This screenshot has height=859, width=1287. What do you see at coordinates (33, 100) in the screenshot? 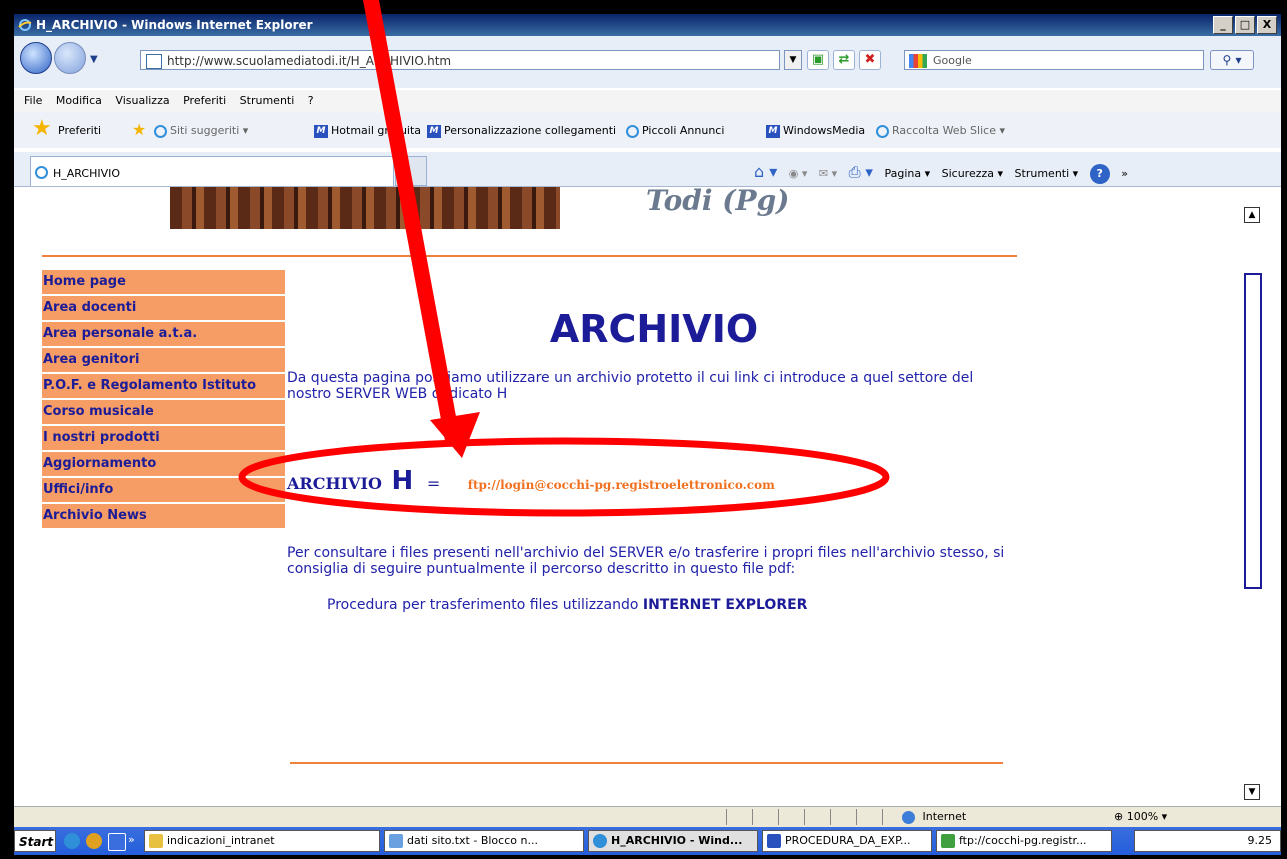
I see `menu-file: File` at bounding box center [33, 100].